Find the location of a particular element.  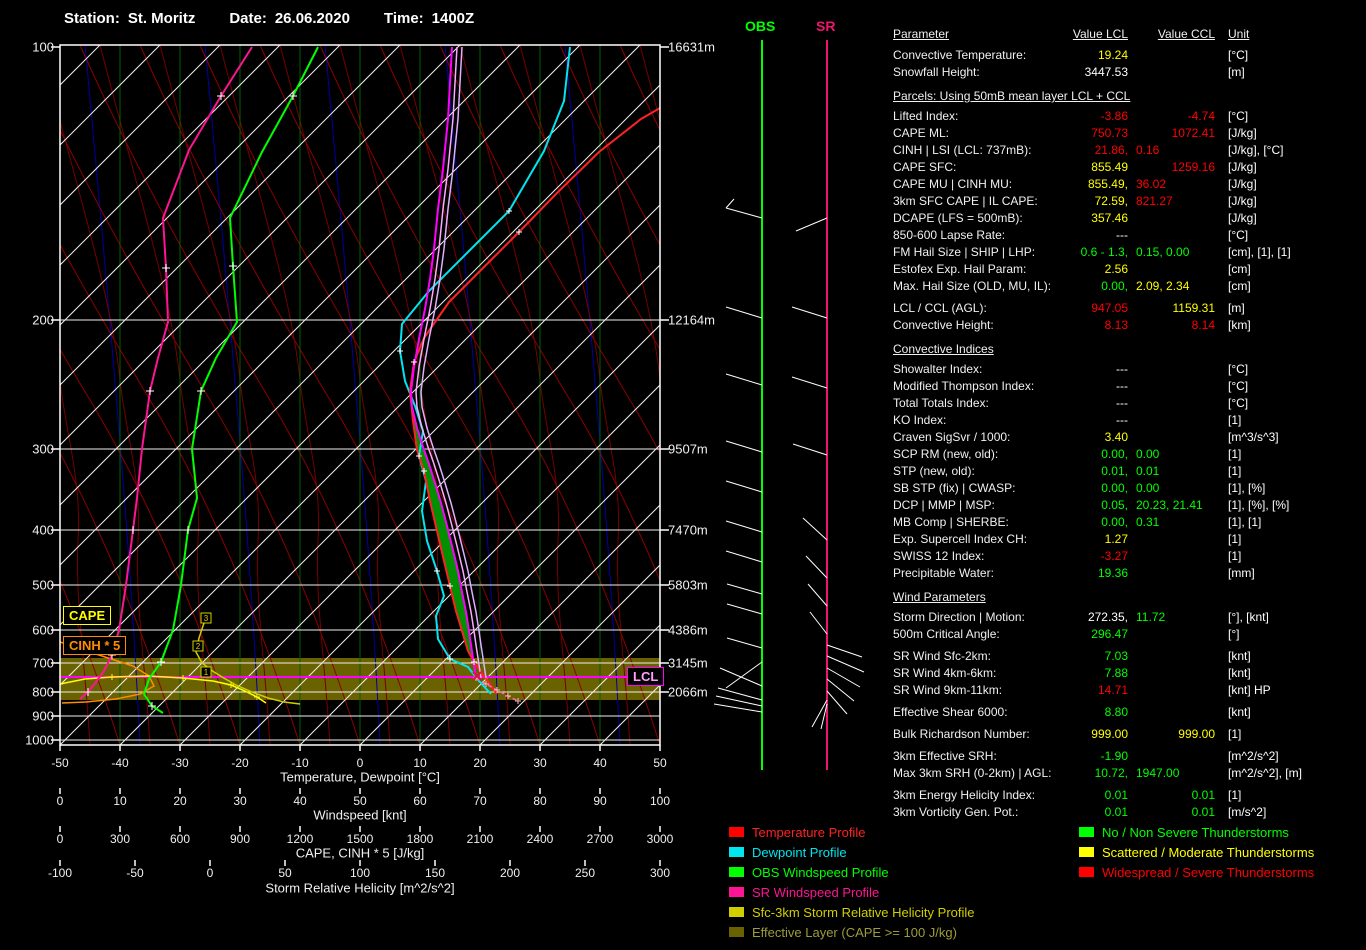

table-cell: [m^2/s^2] is located at coordinates (1253, 756).